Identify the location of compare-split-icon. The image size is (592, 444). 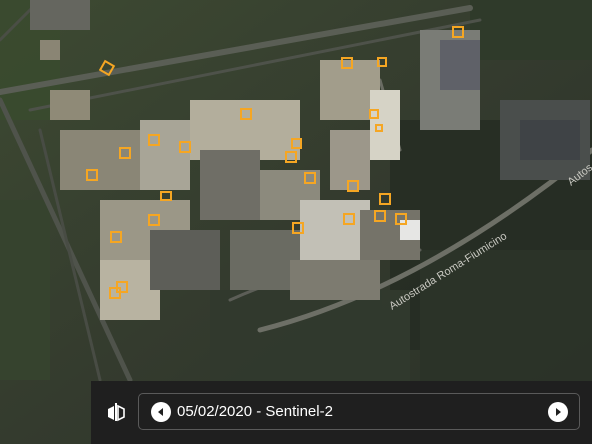
(116, 412).